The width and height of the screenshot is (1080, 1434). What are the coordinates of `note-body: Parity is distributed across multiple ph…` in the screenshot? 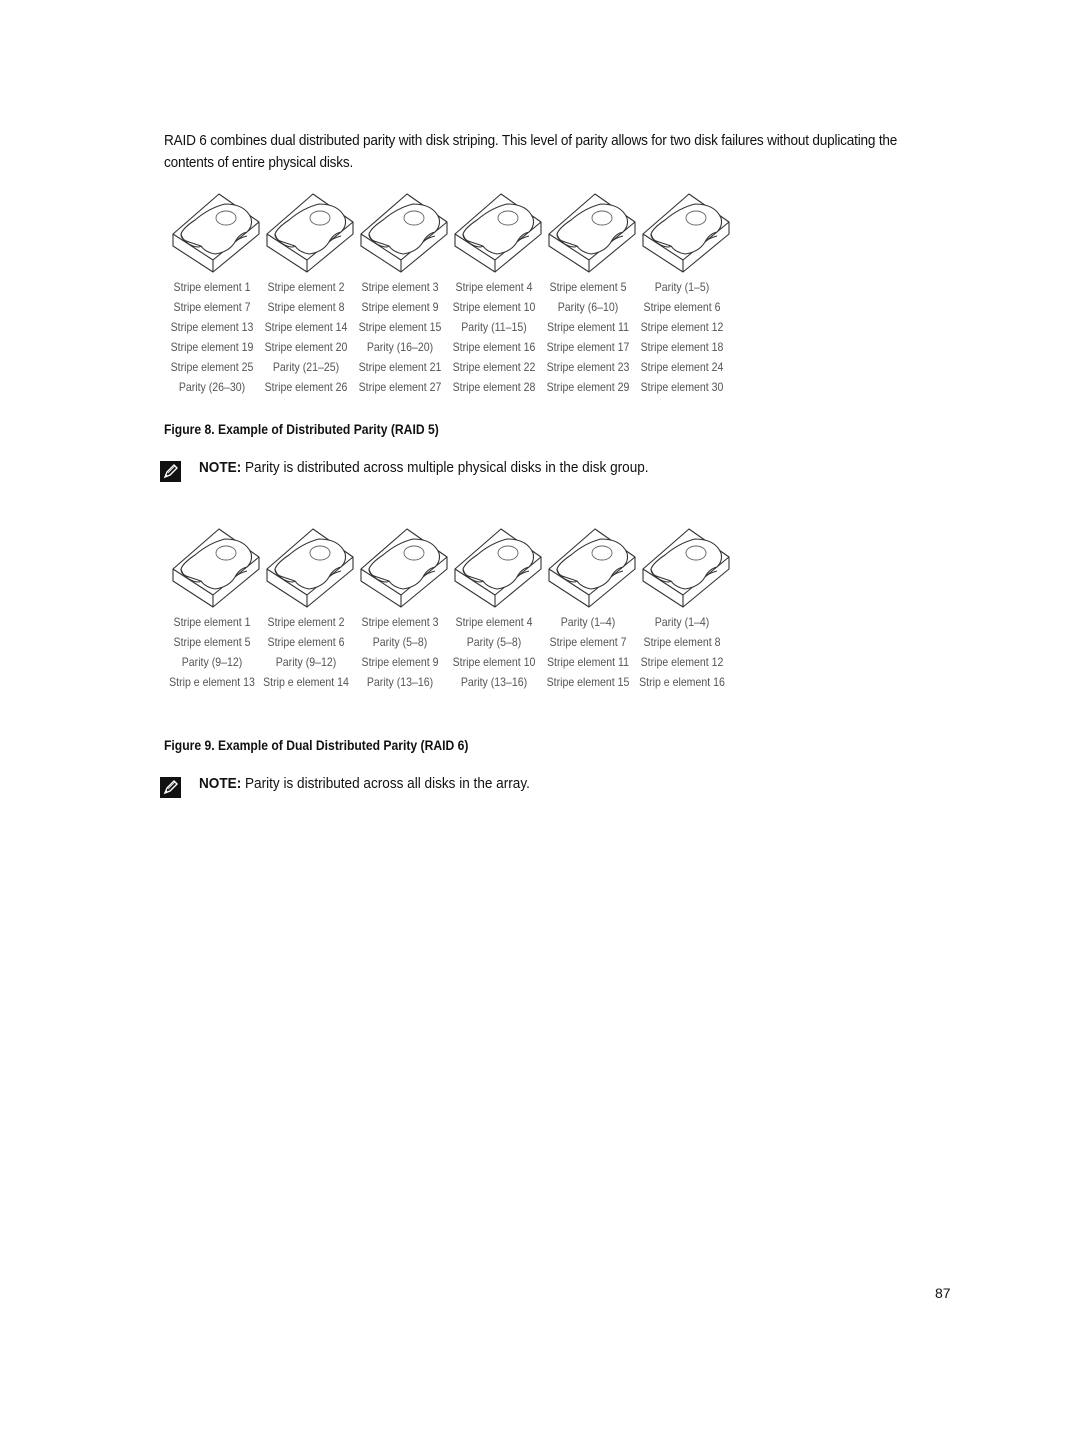 It's located at (445, 468).